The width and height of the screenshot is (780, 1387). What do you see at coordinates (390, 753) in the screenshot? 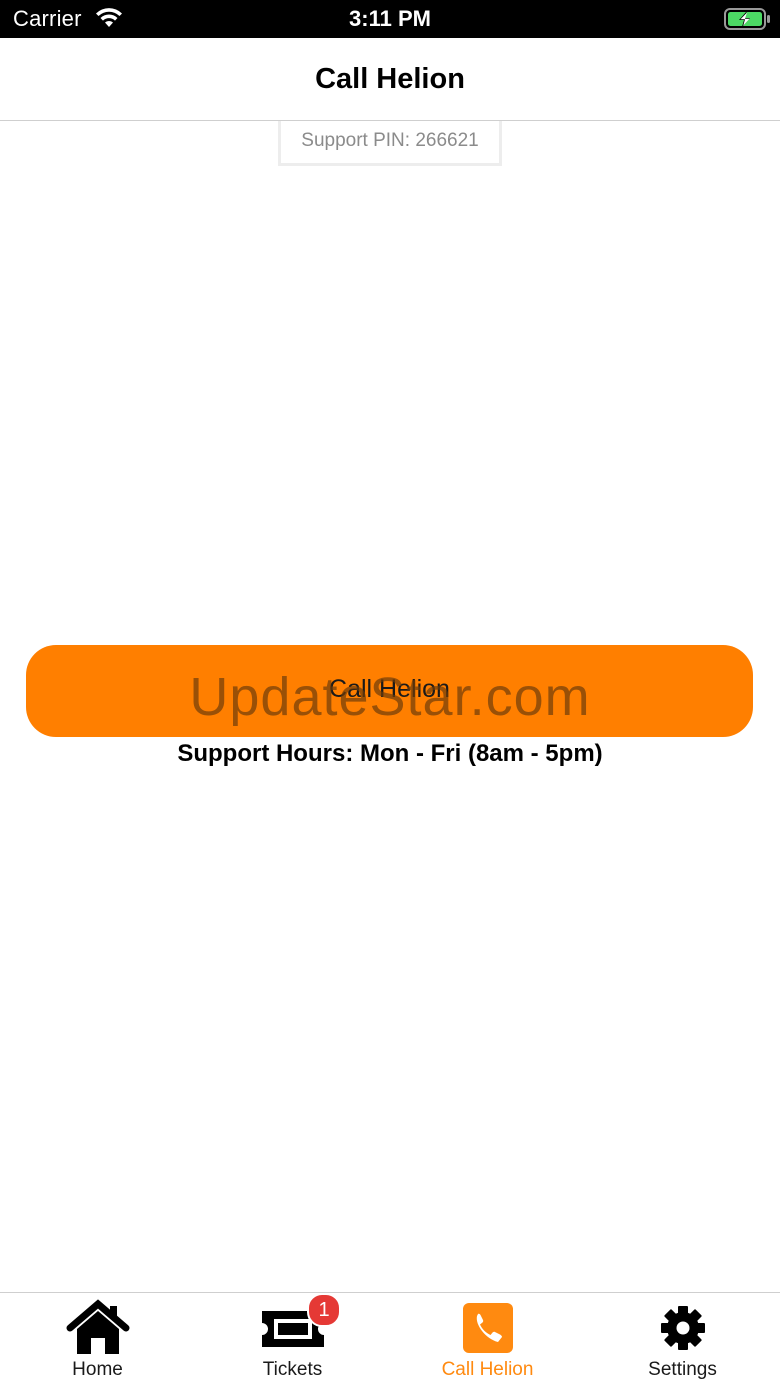
I see `support-hours-label: Support Hours: Mon - Fri (8am - 5pm)` at bounding box center [390, 753].